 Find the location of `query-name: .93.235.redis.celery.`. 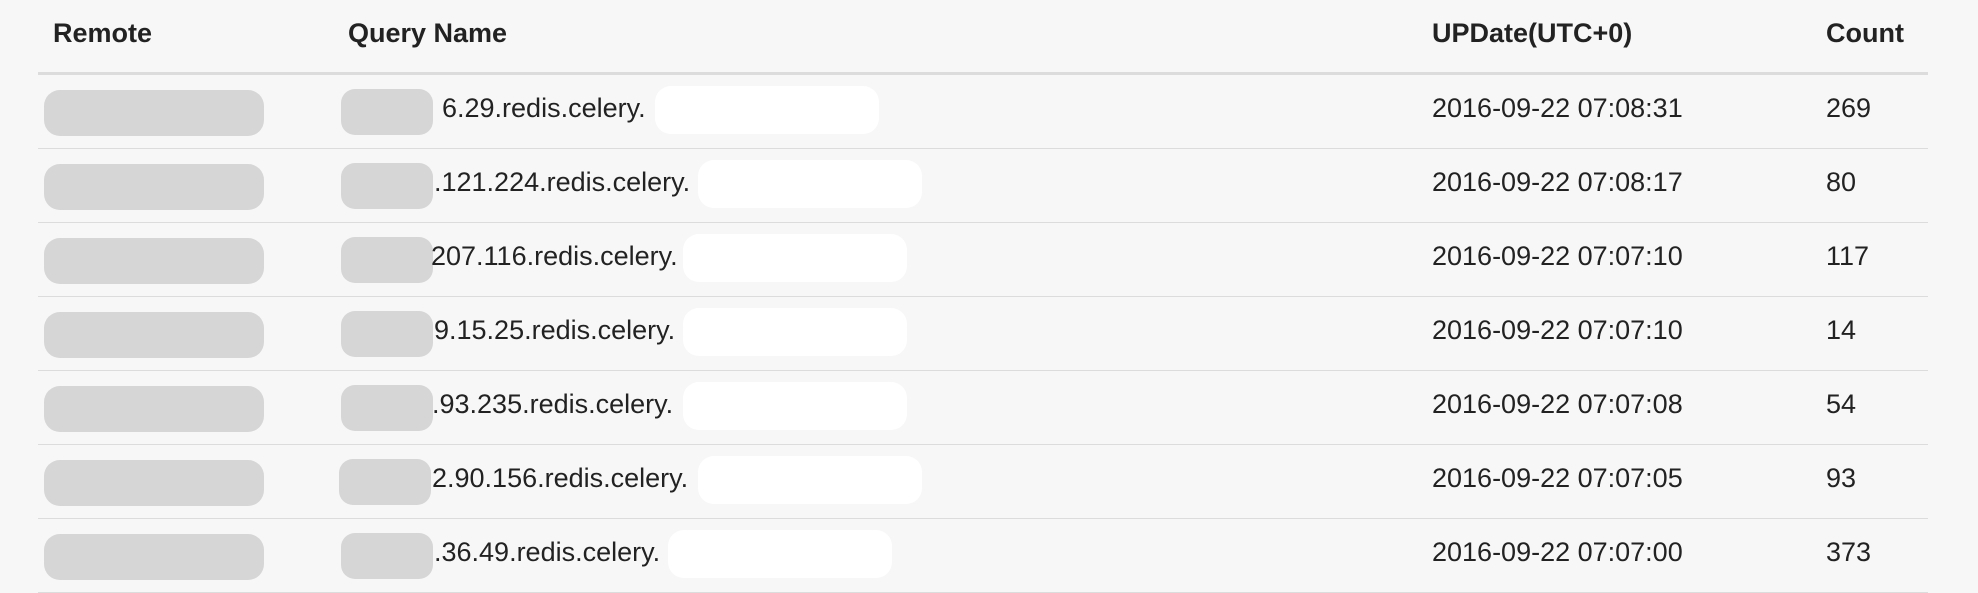

query-name: .93.235.redis.celery. is located at coordinates (553, 404).